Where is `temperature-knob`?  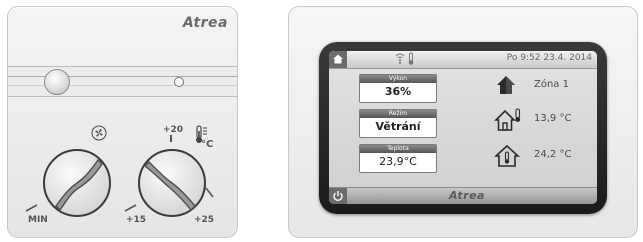 temperature-knob is located at coordinates (172, 183).